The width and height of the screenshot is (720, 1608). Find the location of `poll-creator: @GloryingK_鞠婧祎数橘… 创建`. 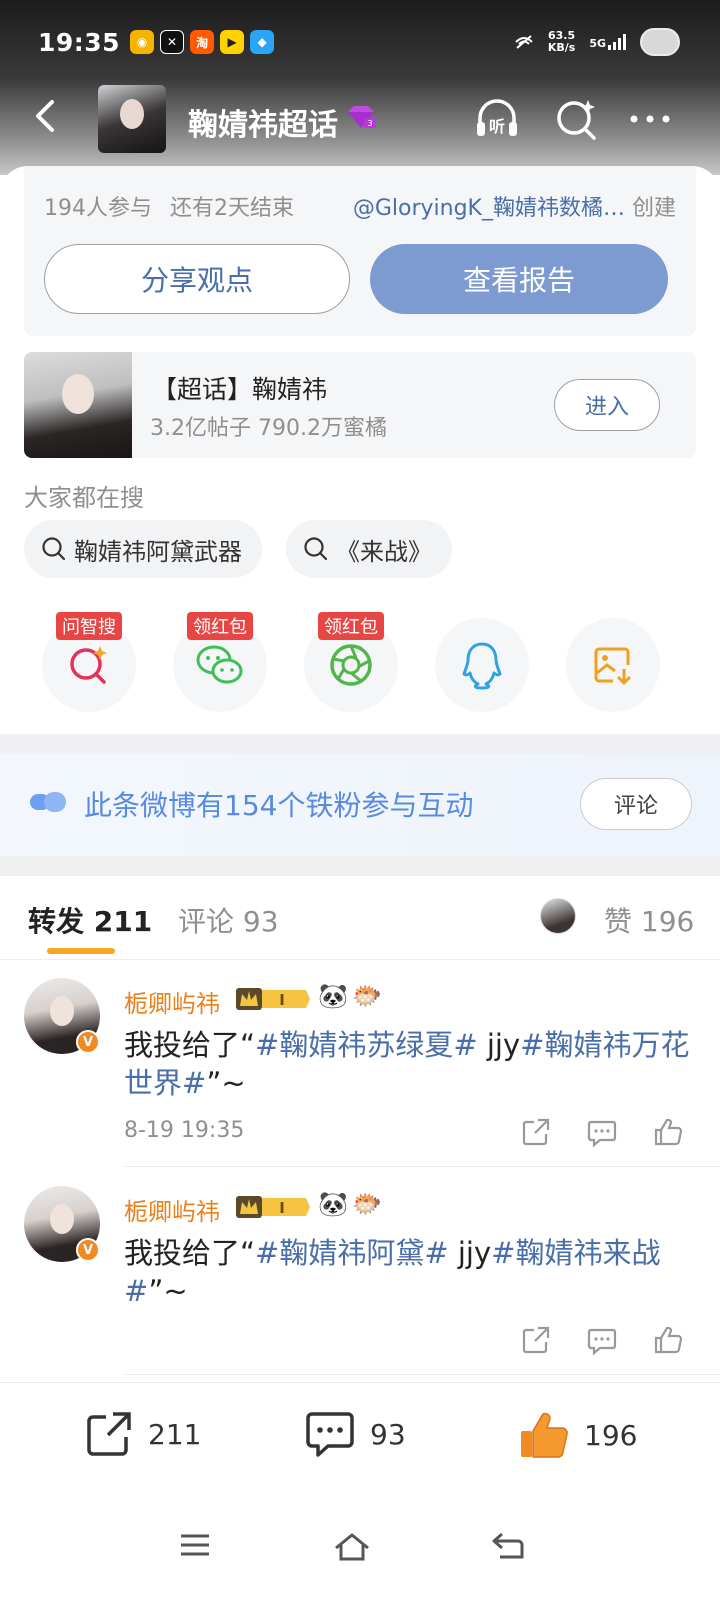

poll-creator: @GloryingK_鞠婧祎数橘… 创建 is located at coordinates (514, 206).